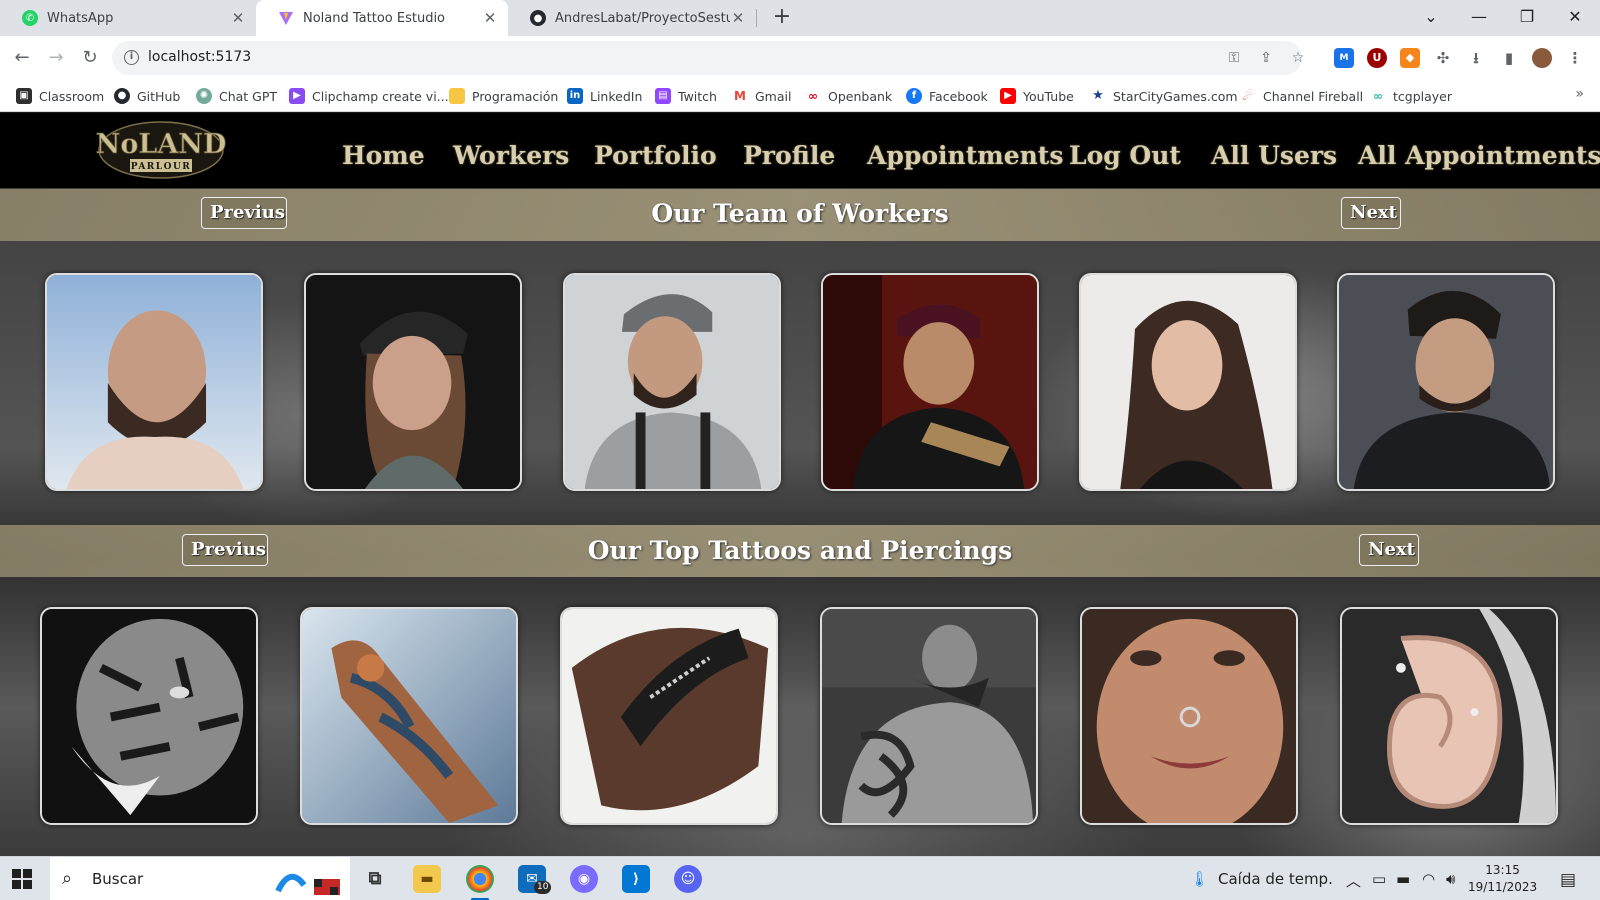  Describe the element at coordinates (1479, 155) in the screenshot. I see `nav-all-appointments: All Appointments` at that location.